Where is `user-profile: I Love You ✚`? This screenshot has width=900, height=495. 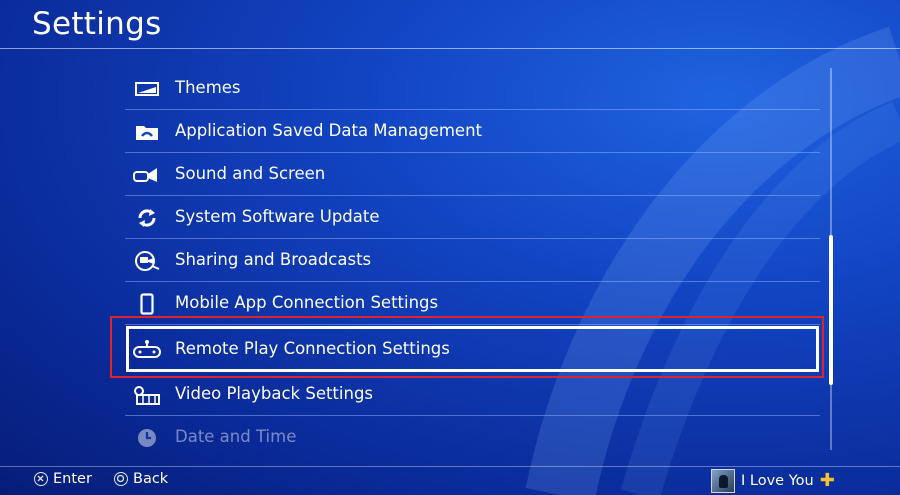
user-profile: I Love You ✚ is located at coordinates (773, 481).